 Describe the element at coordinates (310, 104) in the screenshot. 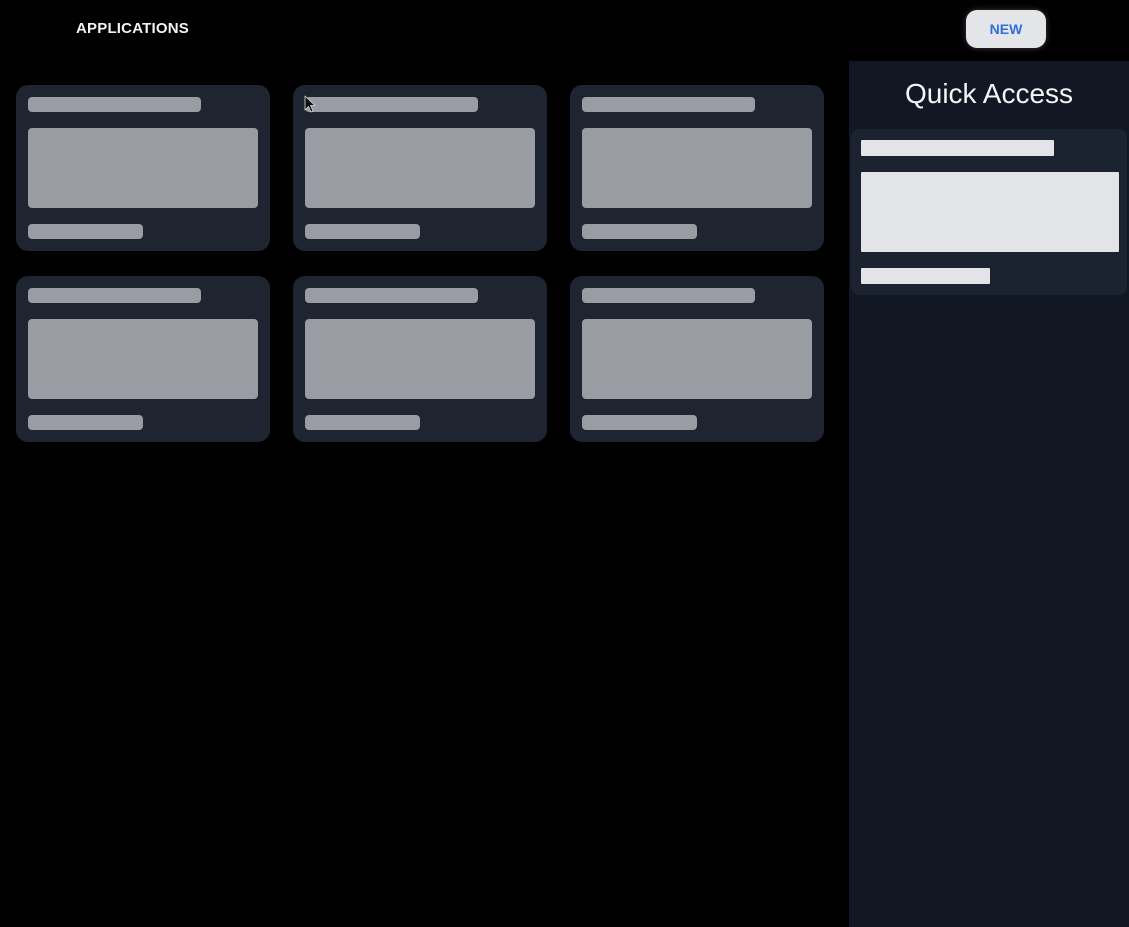

I see `mouse-pointer-icon` at that location.